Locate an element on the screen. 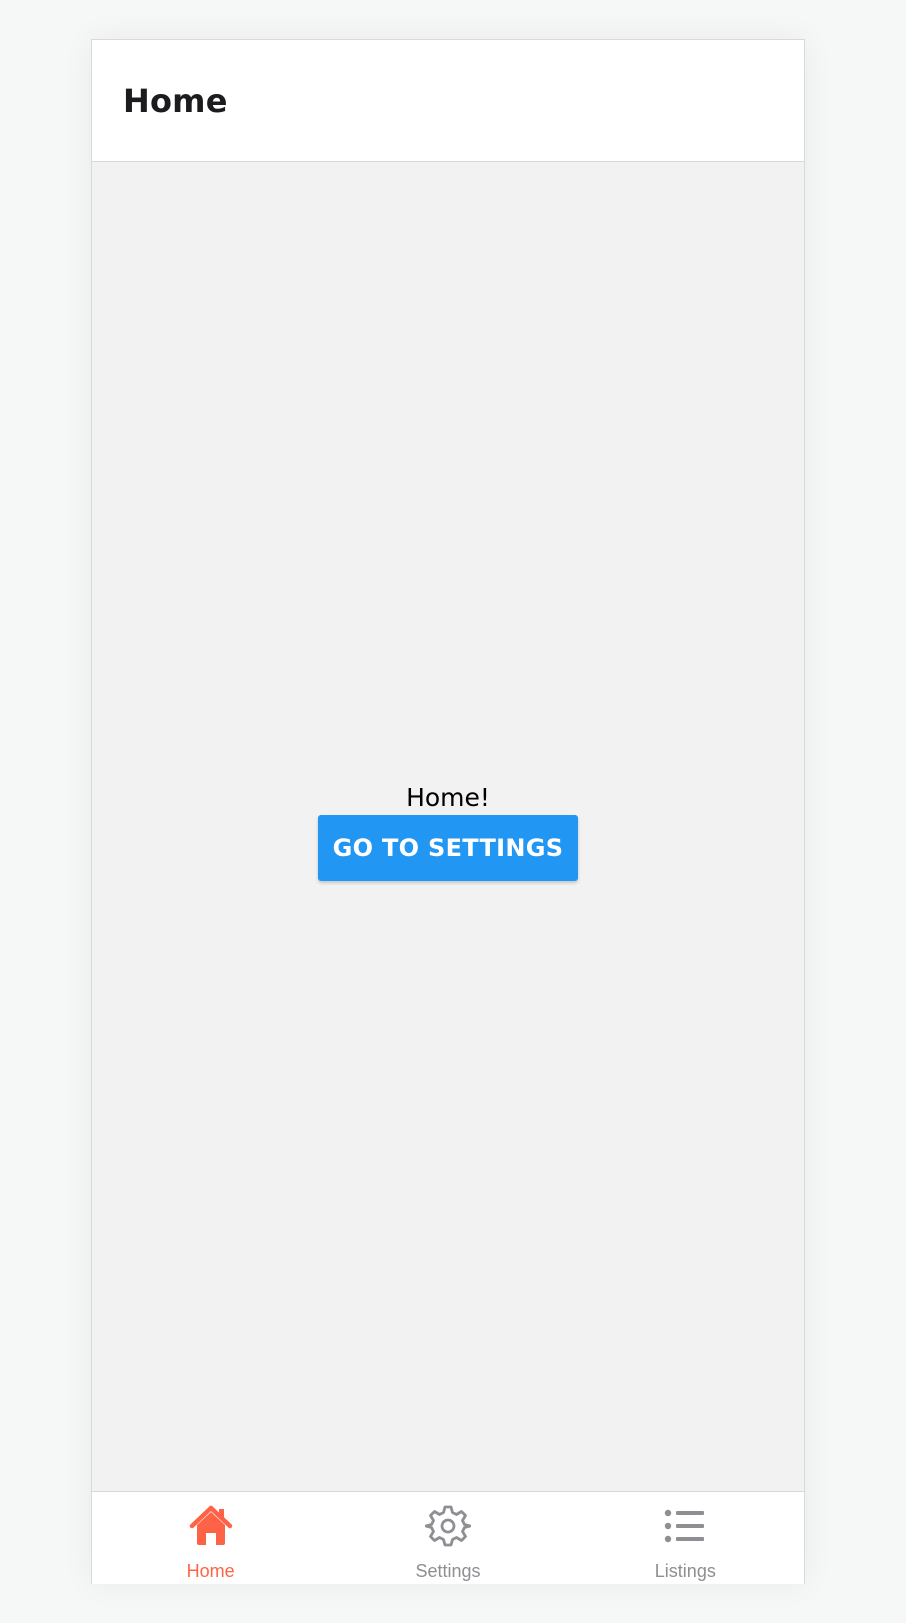  home-icon is located at coordinates (210, 1525).